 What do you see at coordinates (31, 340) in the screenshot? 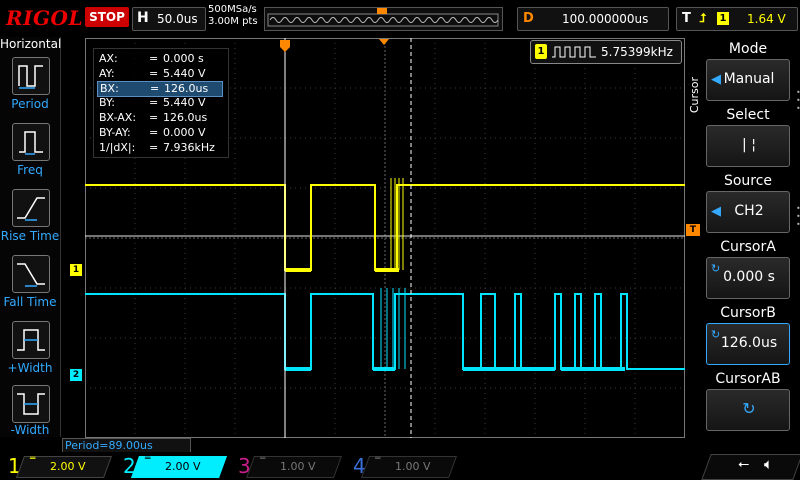
I see `measure-pos-width-button` at bounding box center [31, 340].